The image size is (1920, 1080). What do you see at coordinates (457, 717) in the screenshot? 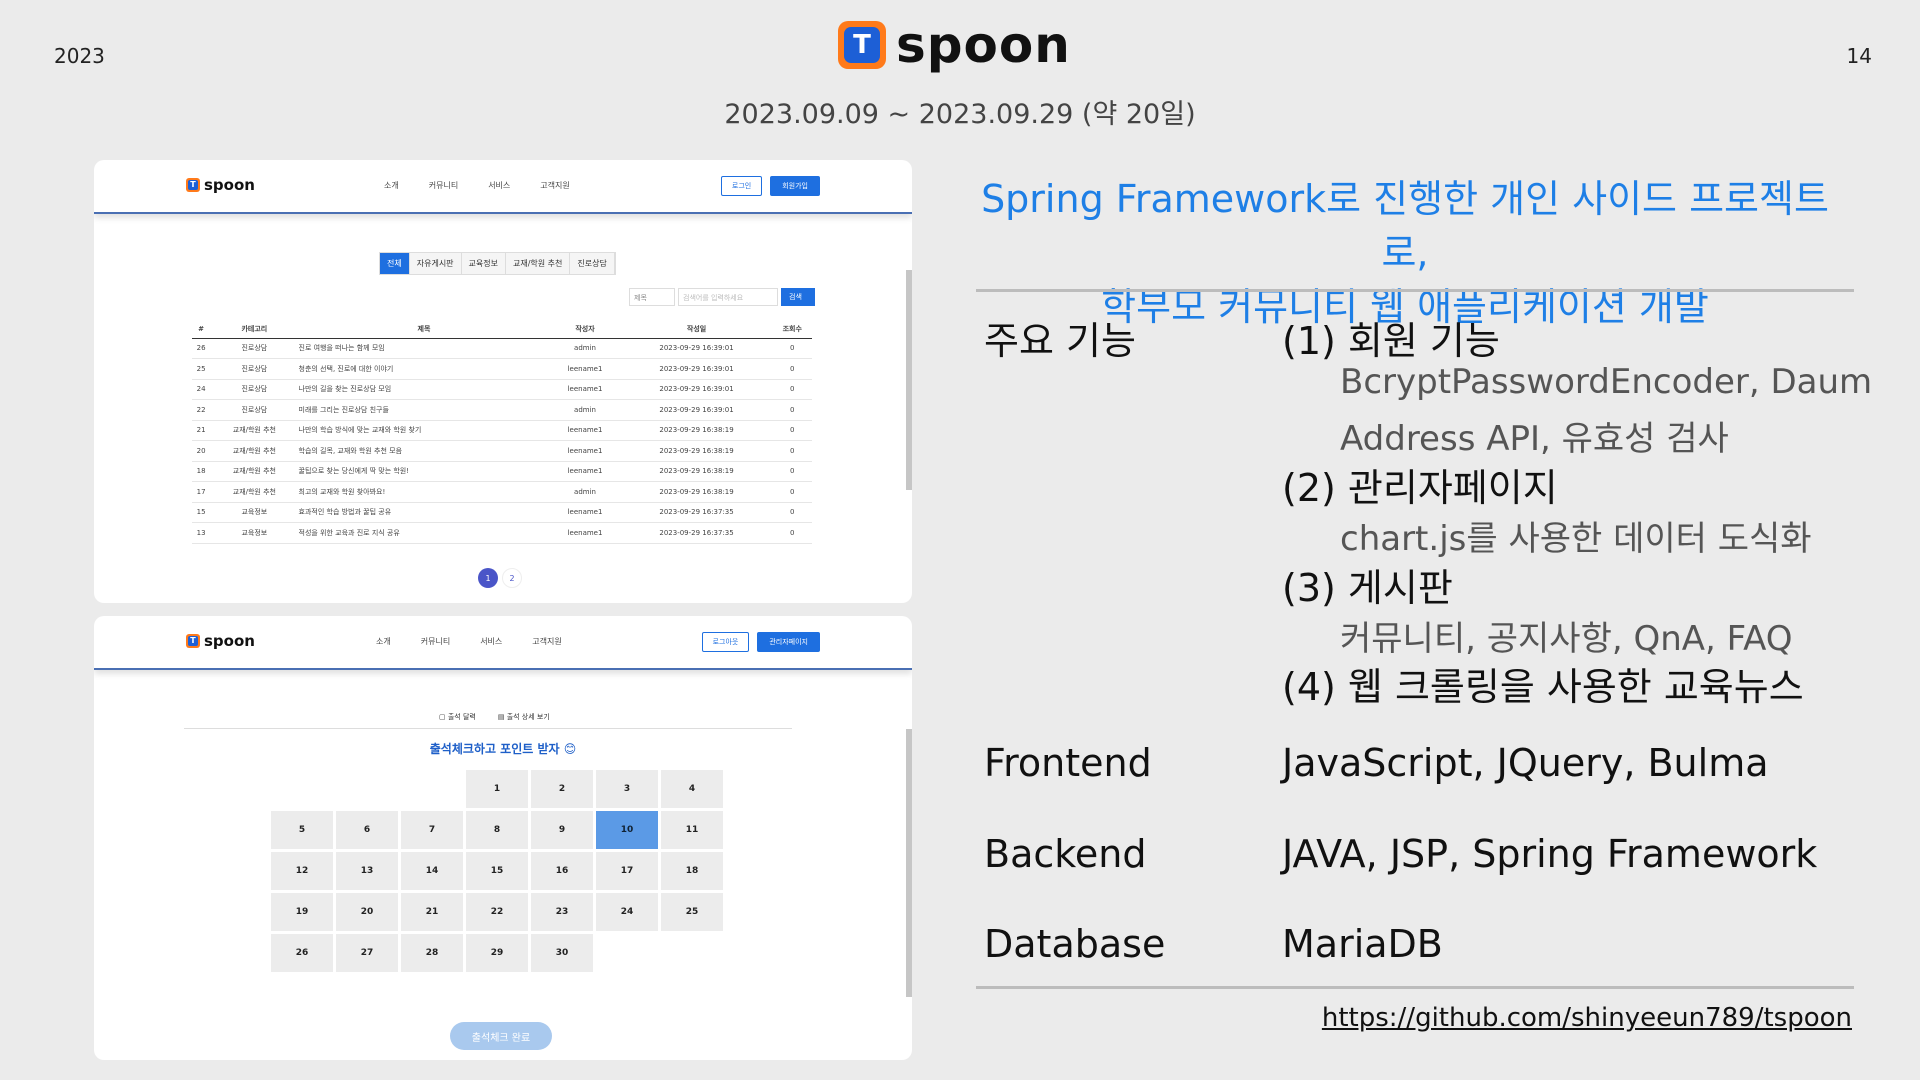
I see `tab-attendance-calendar: ▢ 출석 달력` at bounding box center [457, 717].